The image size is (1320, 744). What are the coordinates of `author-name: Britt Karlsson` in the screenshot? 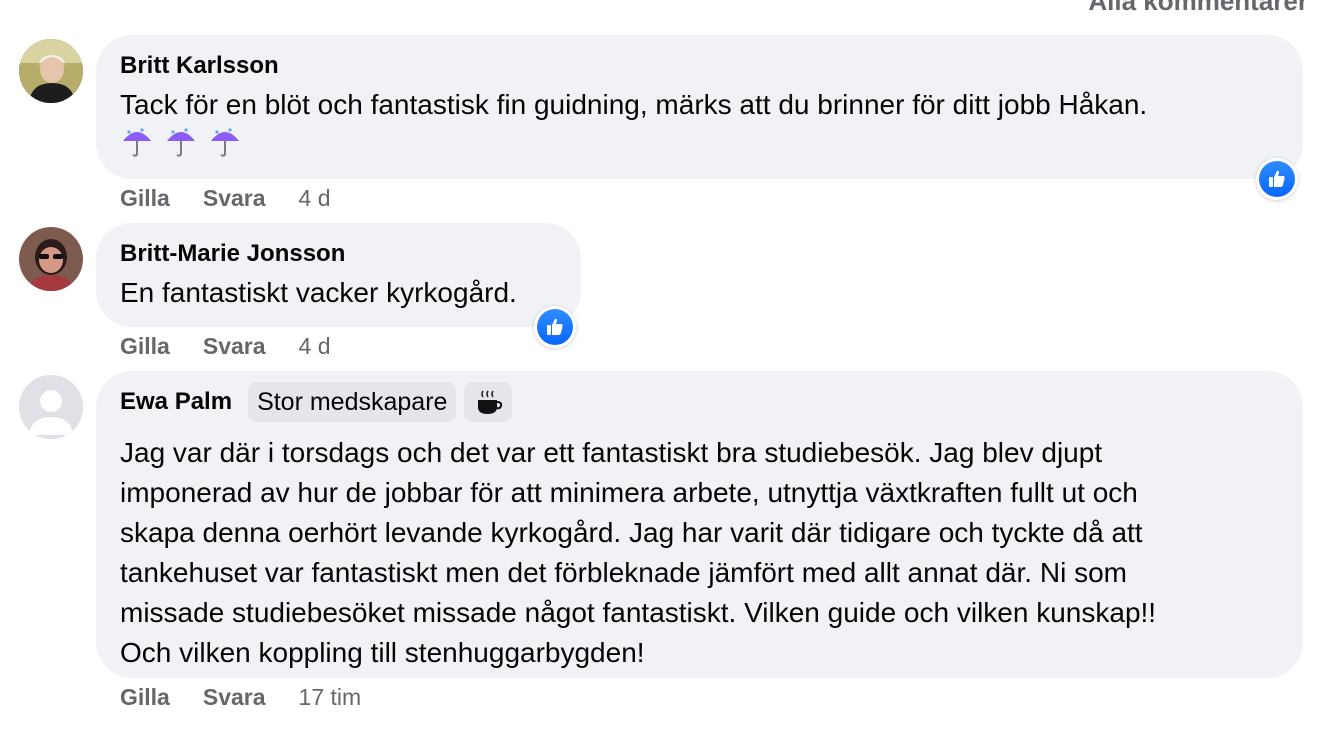 It's located at (199, 66).